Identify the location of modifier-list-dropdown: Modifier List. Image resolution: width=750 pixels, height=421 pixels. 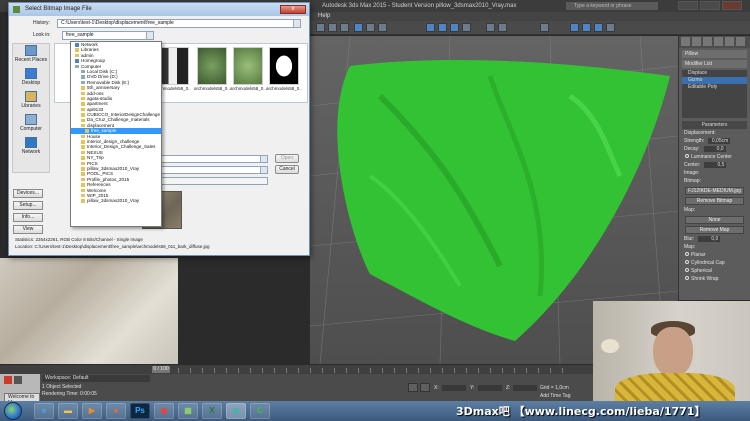
(714, 64).